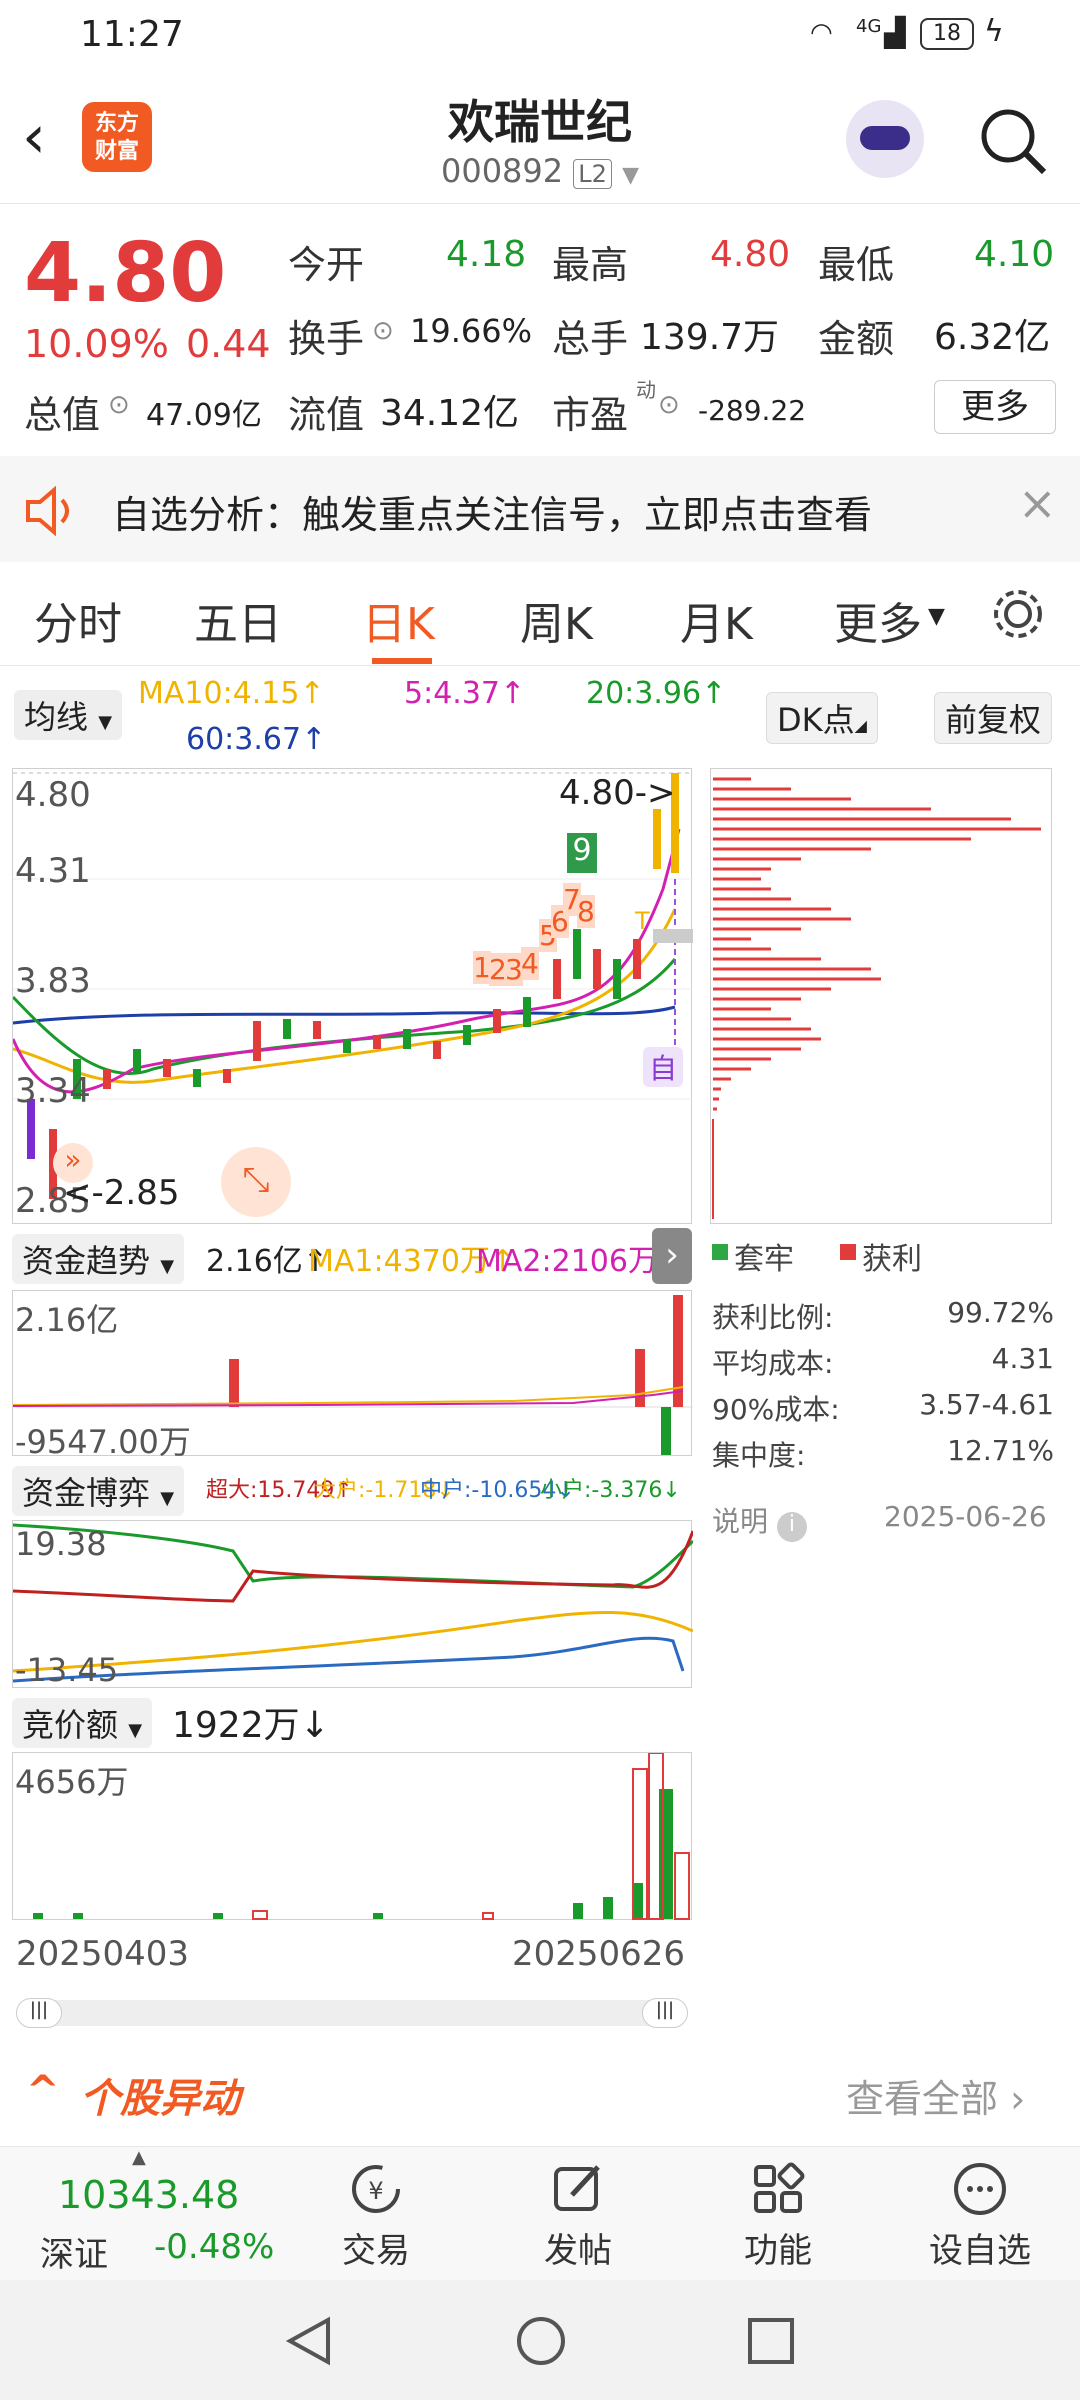 The width and height of the screenshot is (1080, 2400). Describe the element at coordinates (1000, 1450) in the screenshot. I see `stat-value: 12.71%` at that location.